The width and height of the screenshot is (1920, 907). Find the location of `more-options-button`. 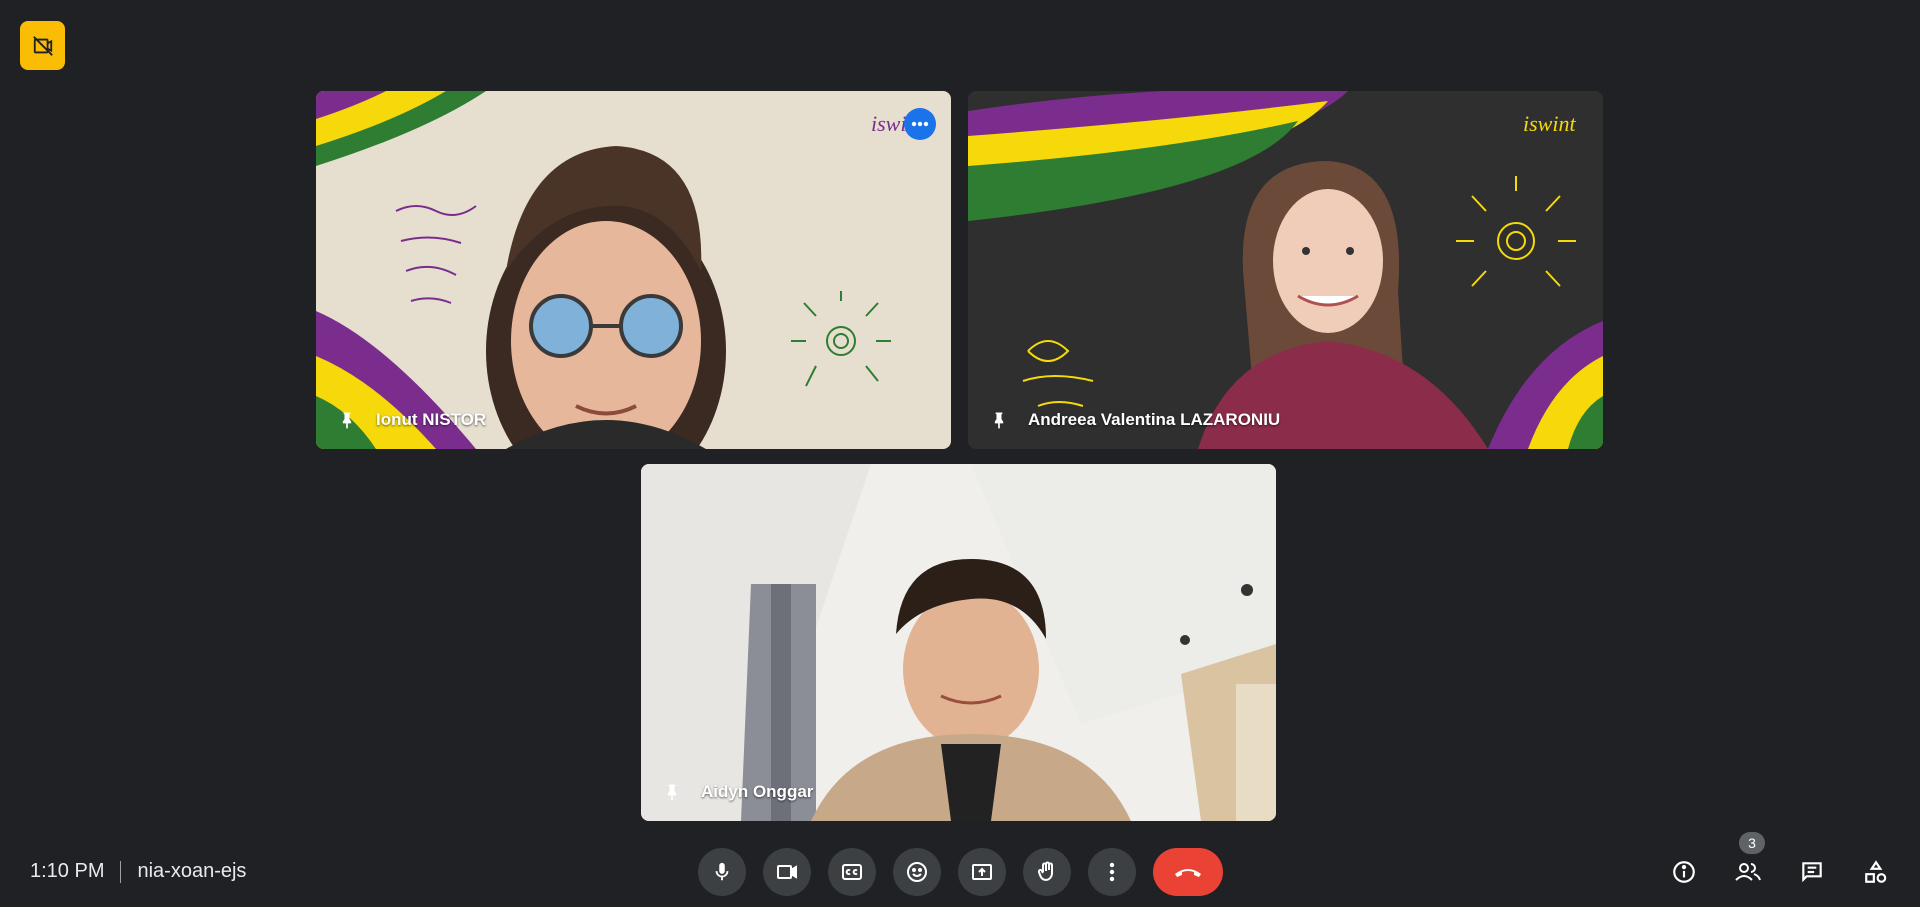

more-options-button is located at coordinates (1112, 872).